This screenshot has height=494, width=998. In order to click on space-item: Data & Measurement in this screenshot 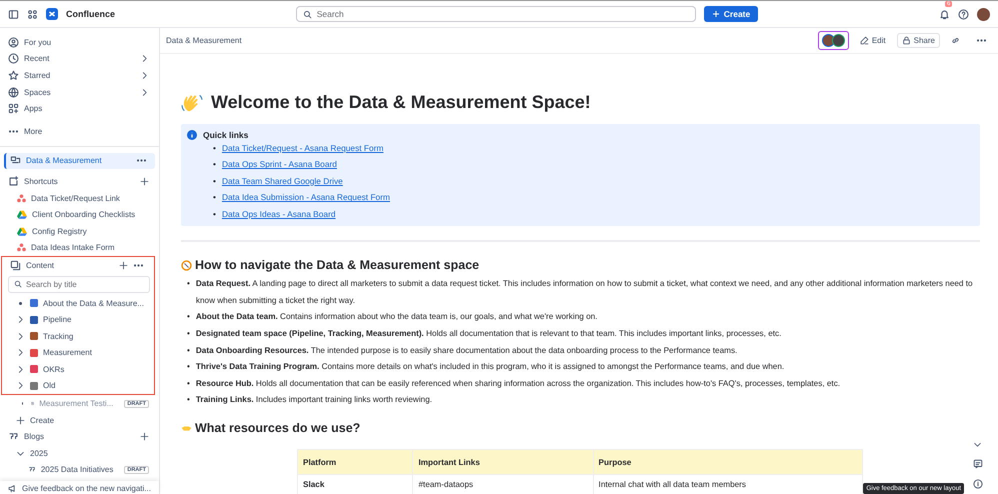, I will do `click(79, 161)`.